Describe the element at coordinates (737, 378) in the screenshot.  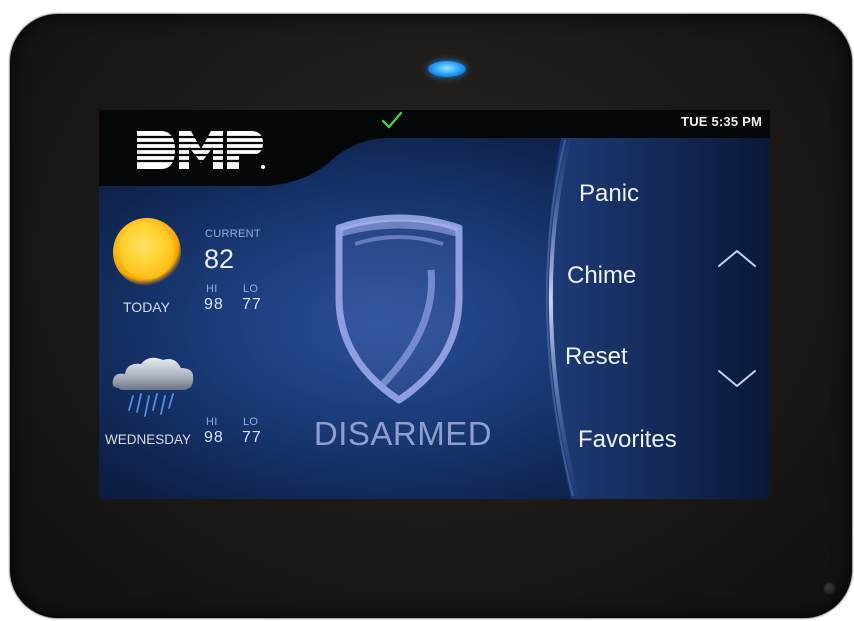
I see `chevron-down-icon` at that location.